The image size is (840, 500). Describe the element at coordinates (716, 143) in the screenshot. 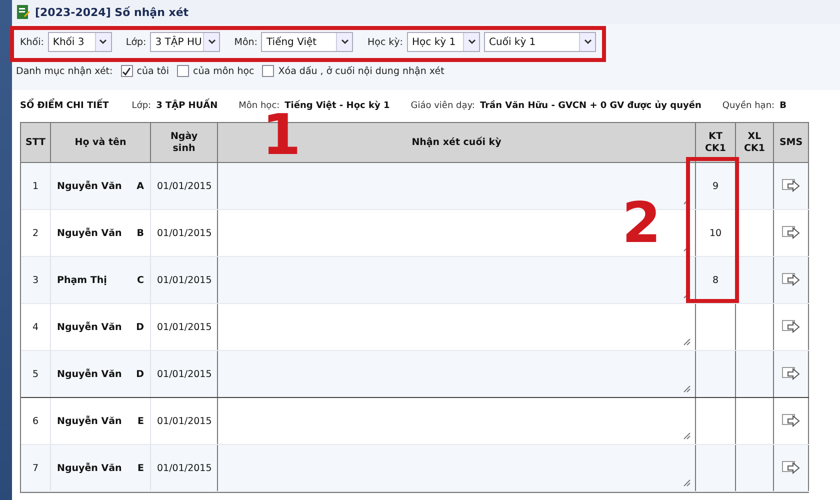

I see `column-header: KT CK1` at that location.